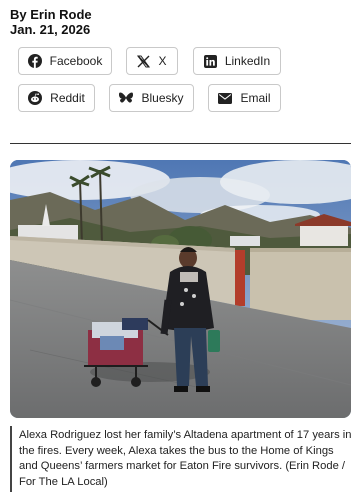  I want to click on publish-date: Jan. 21, 2026, so click(50, 29).